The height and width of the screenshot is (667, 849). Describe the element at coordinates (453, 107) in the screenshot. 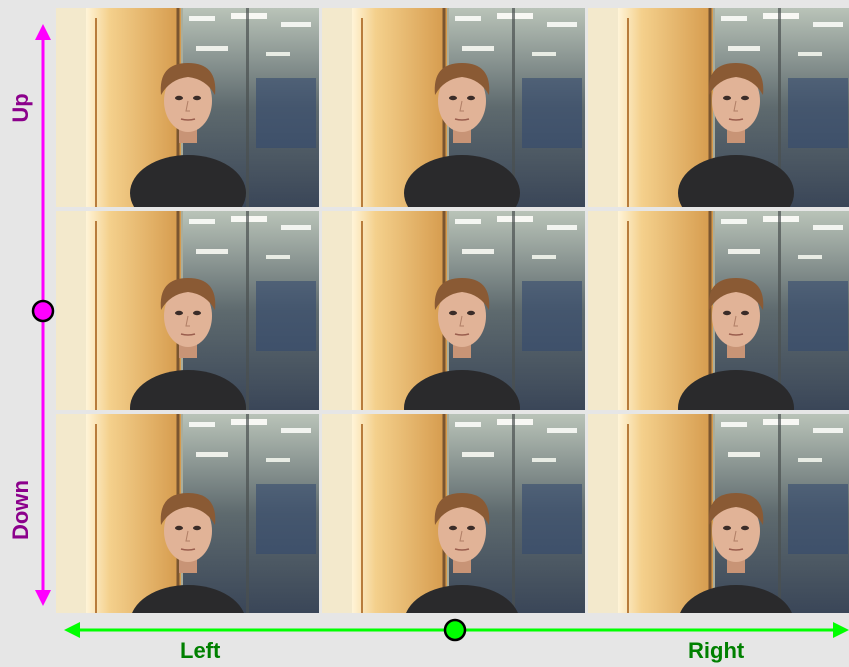

I see `face-image-up-center` at that location.